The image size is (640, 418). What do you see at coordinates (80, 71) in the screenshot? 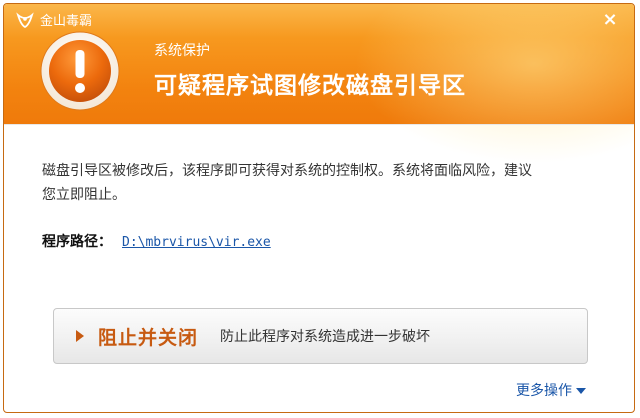
I see `alert-exclamation-icon` at bounding box center [80, 71].